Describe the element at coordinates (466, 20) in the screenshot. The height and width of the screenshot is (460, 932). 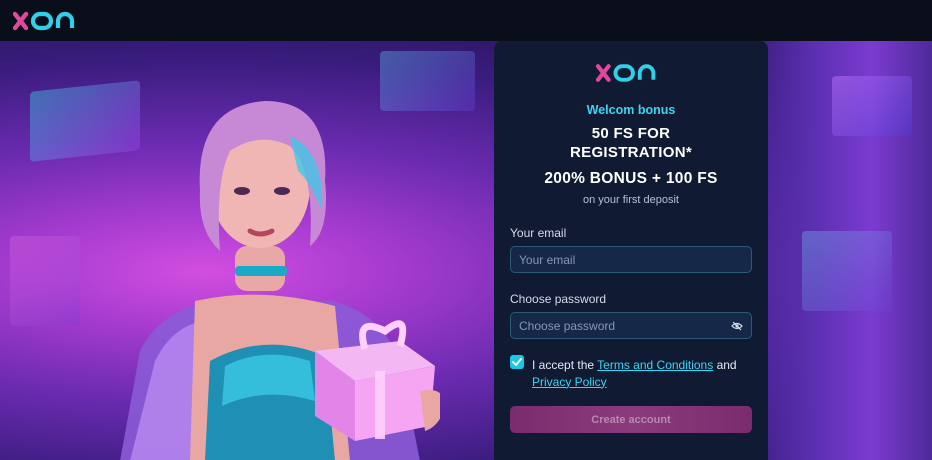
I see `top-bar` at that location.